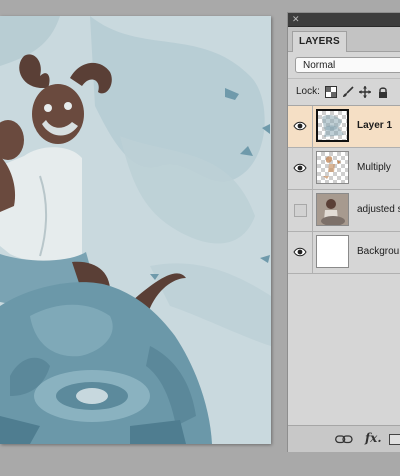 The image size is (400, 476). I want to click on layers-list: Layer 1 Multiply adjusted s Backgrou, so click(344, 190).